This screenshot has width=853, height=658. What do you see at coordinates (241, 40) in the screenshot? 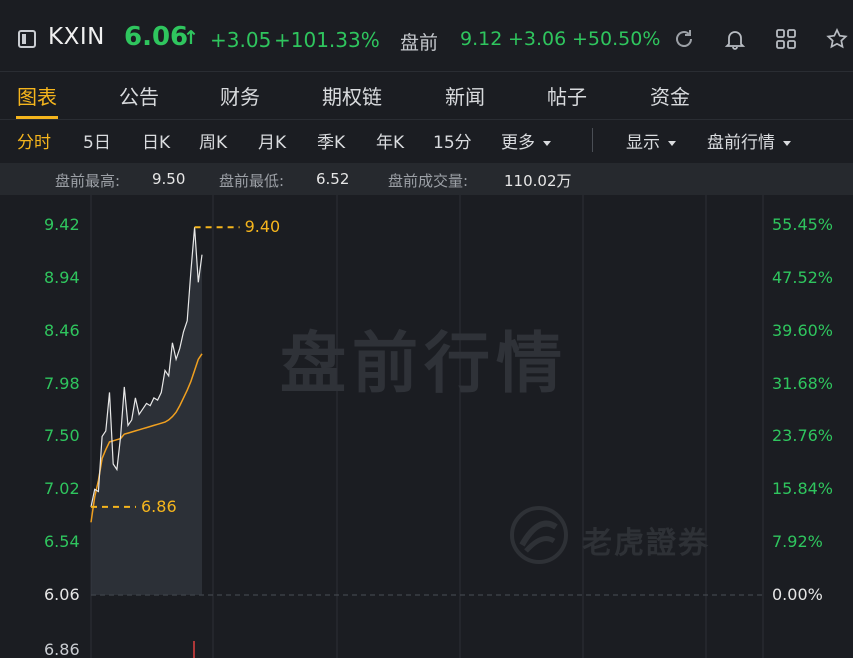
I see `price-change: +3.05` at bounding box center [241, 40].